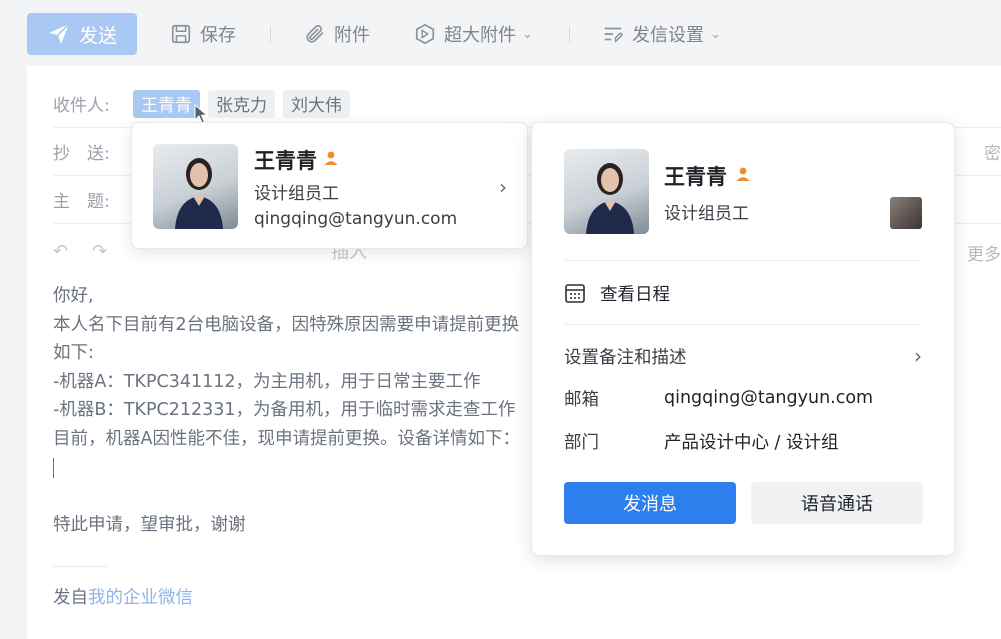 The height and width of the screenshot is (639, 1001). Describe the element at coordinates (706, 214) in the screenshot. I see `profile-title: 设计组员工` at that location.